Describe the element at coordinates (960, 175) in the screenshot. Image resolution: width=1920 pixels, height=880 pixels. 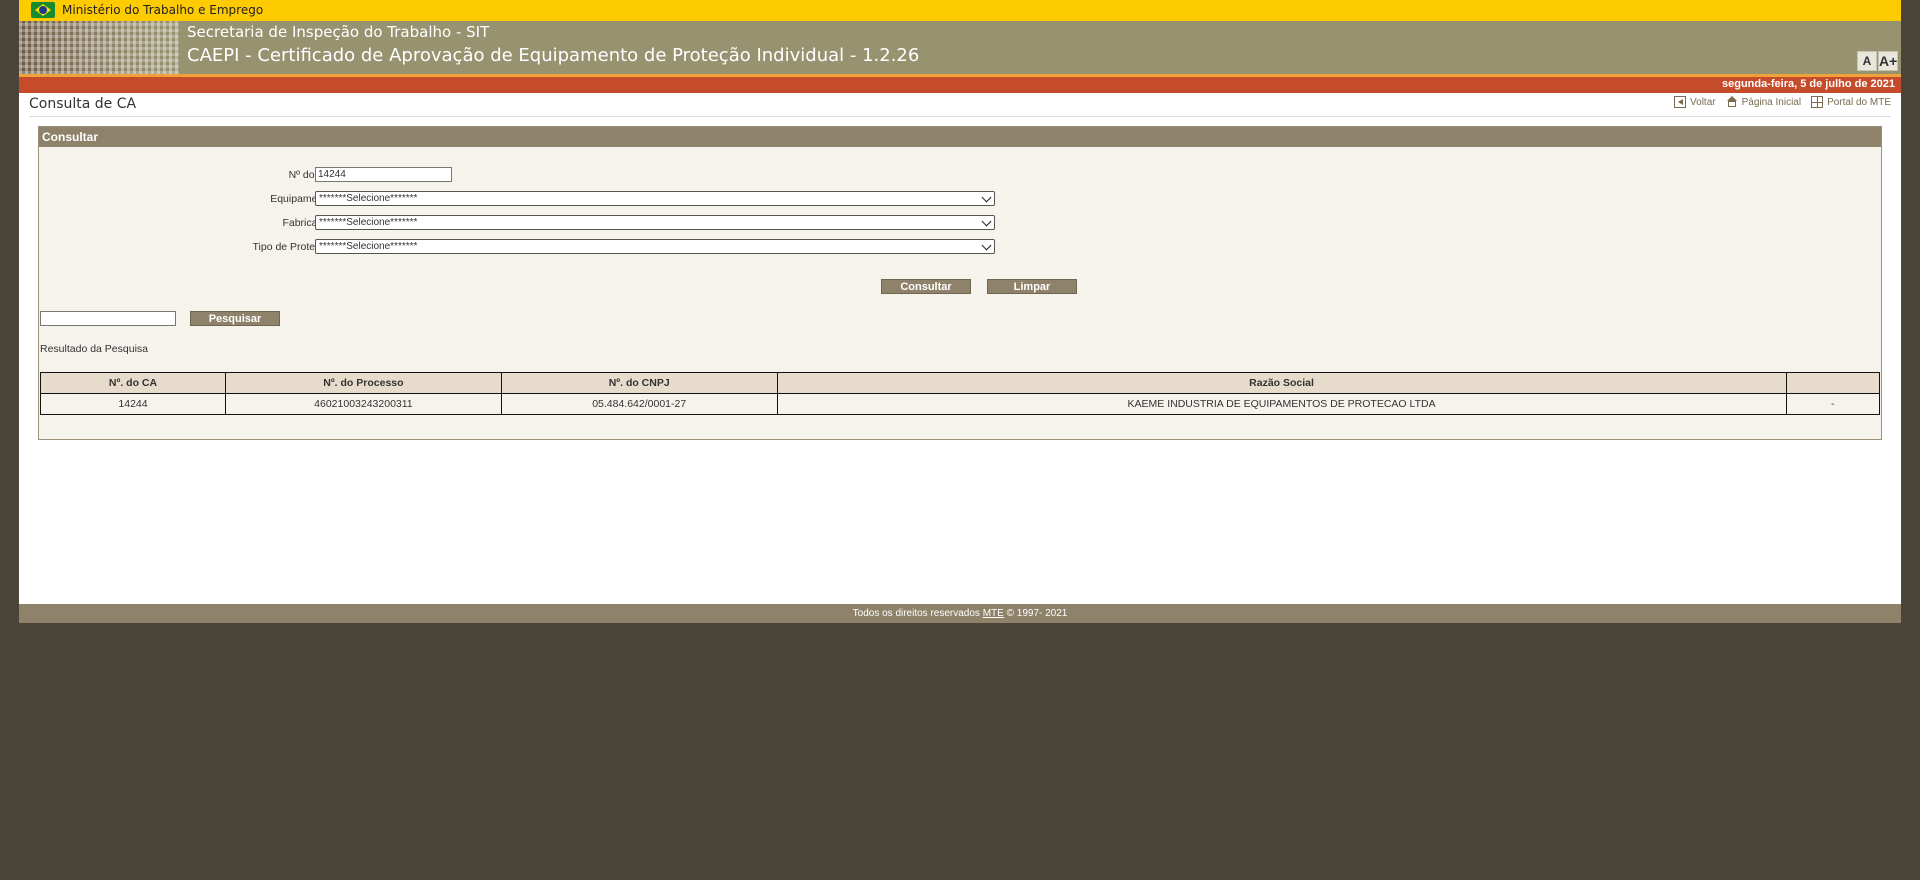
I see `ca-row: Nº do CA: 14244` at that location.